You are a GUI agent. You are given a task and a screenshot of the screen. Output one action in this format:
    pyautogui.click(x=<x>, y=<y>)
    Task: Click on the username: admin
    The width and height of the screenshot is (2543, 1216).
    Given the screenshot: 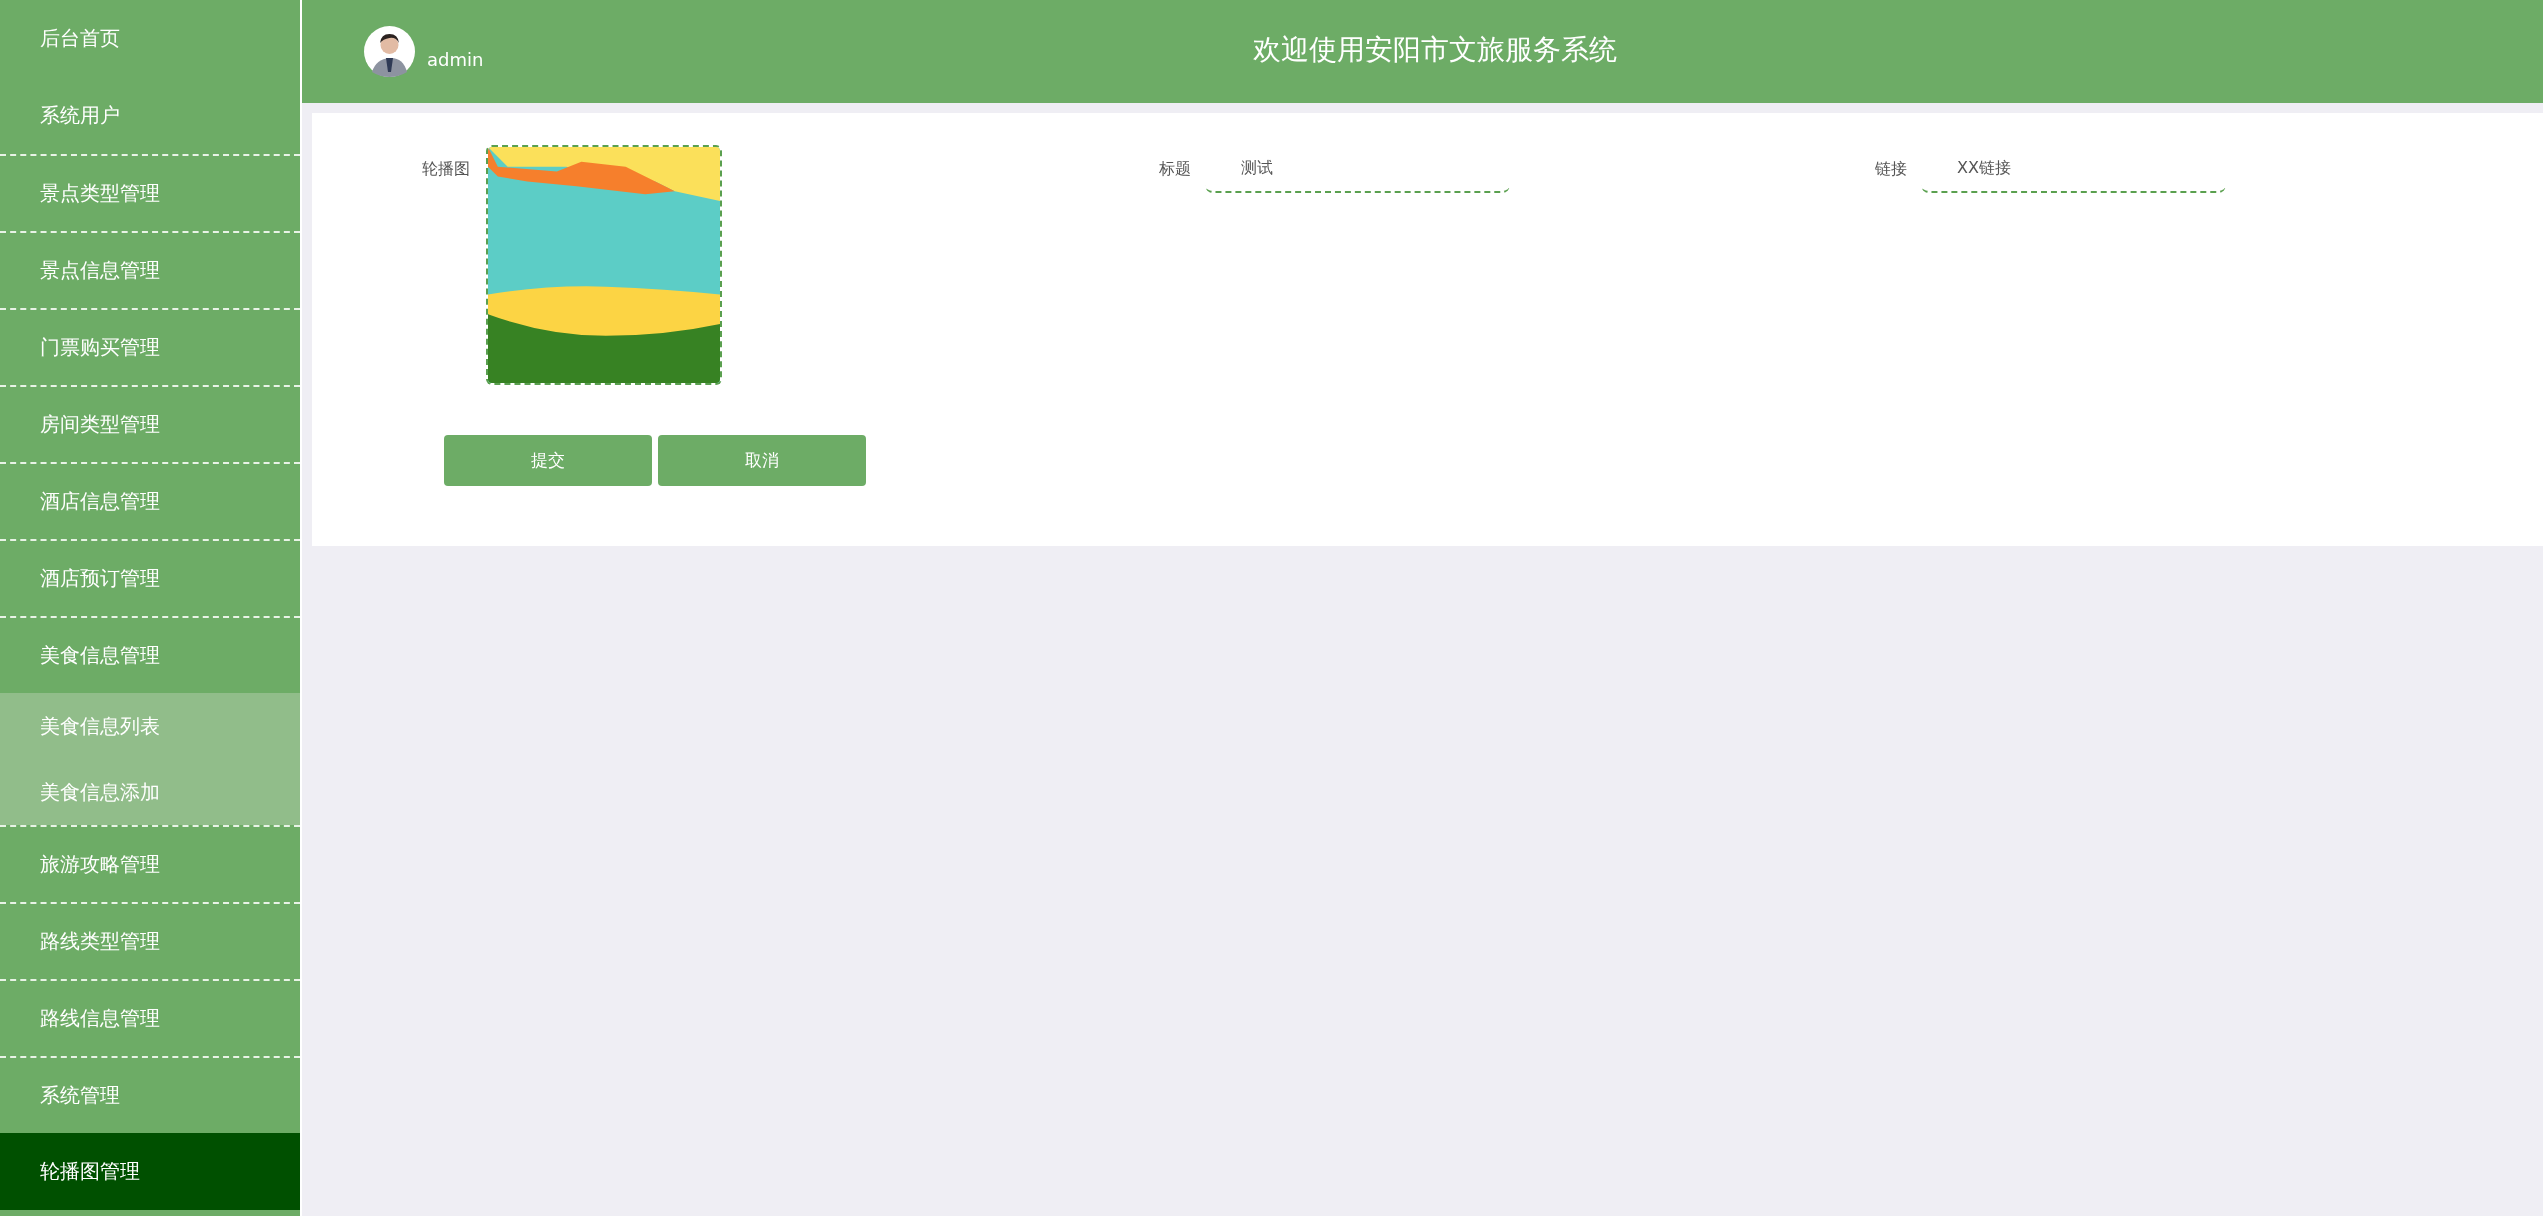 What is the action you would take?
    pyautogui.click(x=455, y=59)
    